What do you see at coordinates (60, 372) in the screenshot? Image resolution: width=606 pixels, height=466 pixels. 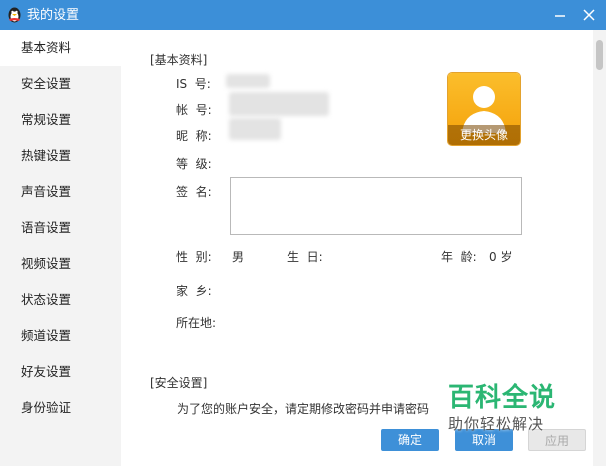 I see `sidebar-item-friends: 好友设置` at bounding box center [60, 372].